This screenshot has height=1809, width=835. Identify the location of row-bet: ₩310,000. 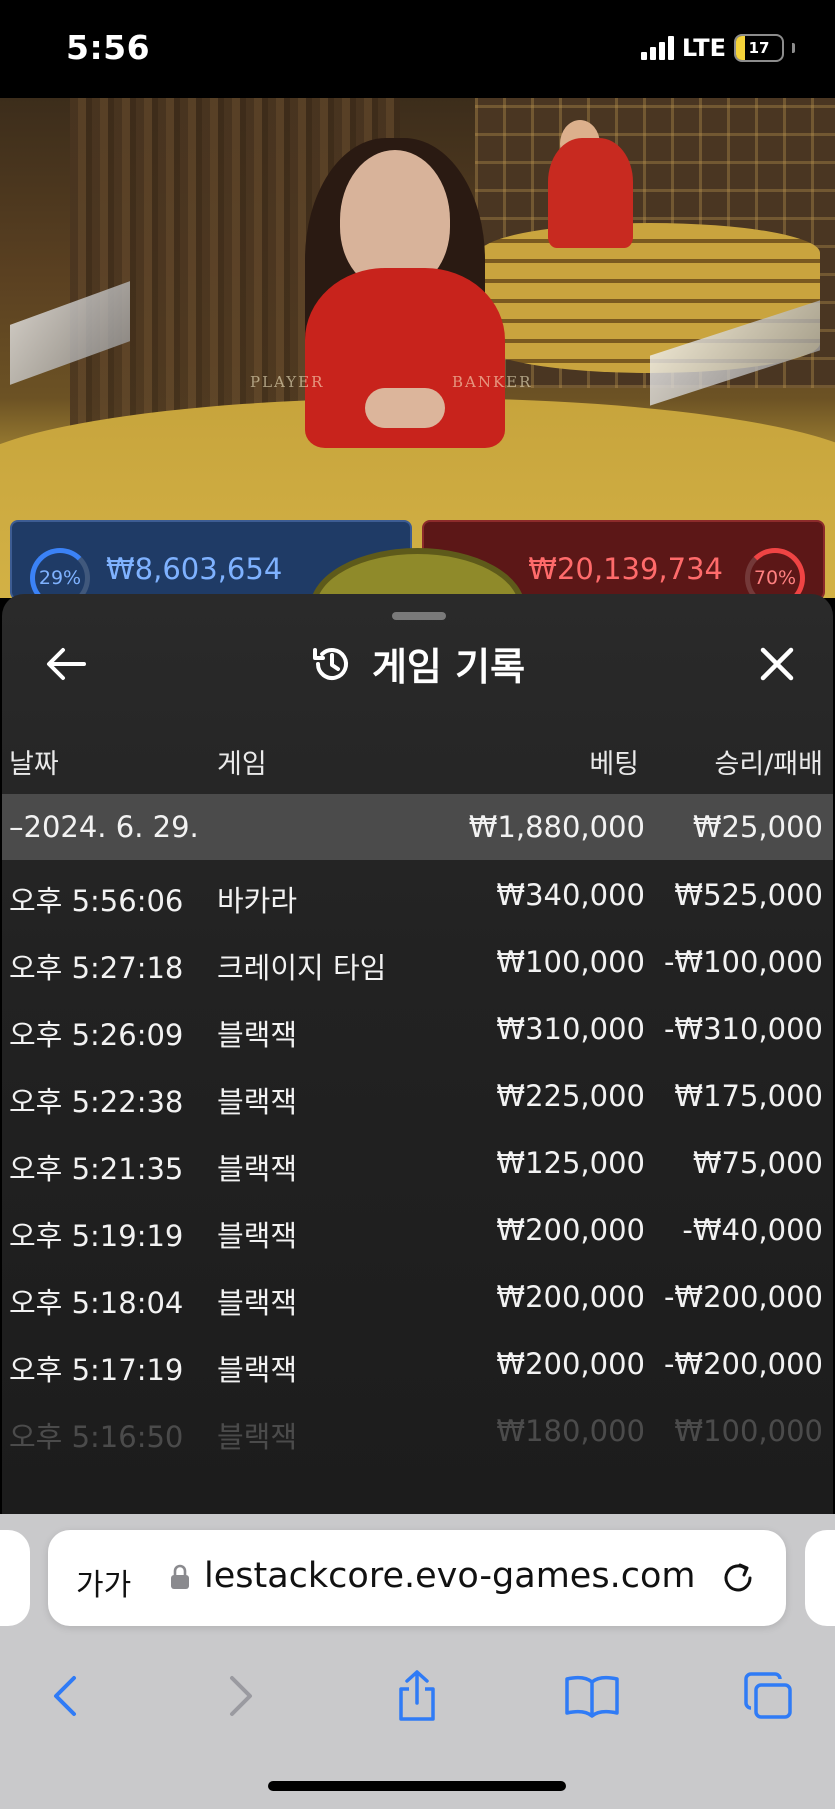
(570, 1029).